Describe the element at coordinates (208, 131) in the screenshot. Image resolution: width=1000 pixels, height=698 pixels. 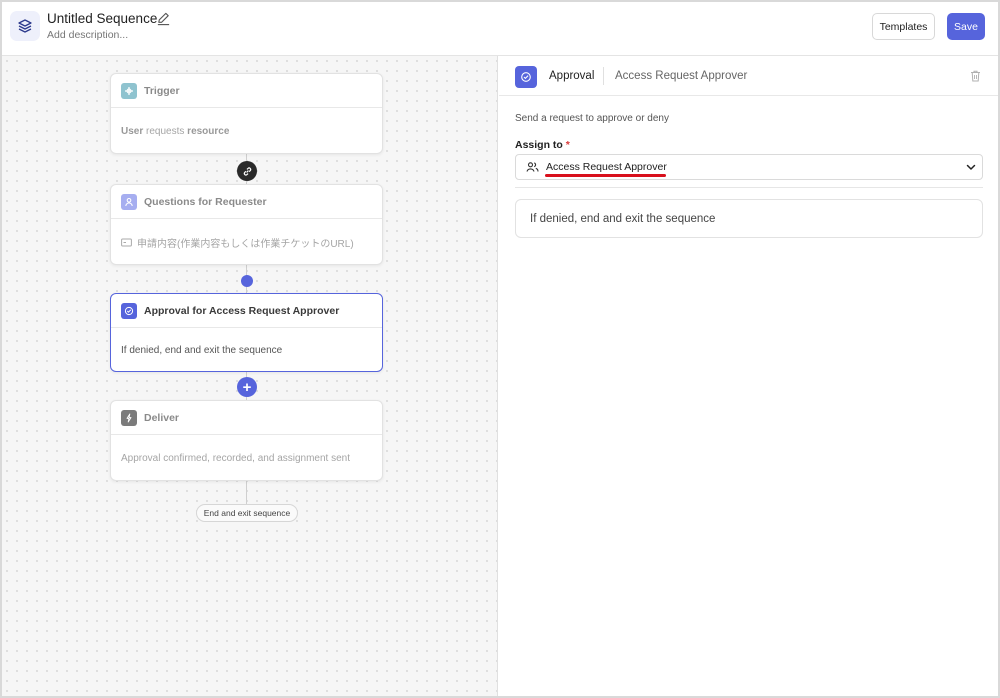
I see `node-body-object: resource` at that location.